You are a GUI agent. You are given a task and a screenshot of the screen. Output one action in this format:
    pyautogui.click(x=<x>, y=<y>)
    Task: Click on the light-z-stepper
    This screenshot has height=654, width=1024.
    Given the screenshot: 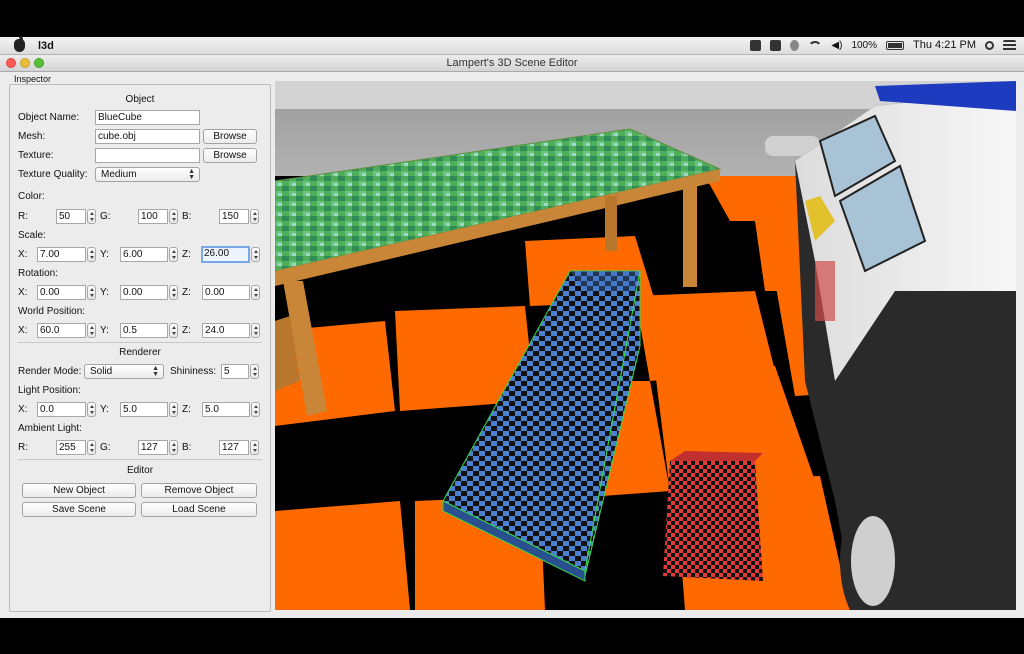 What is the action you would take?
    pyautogui.click(x=255, y=409)
    